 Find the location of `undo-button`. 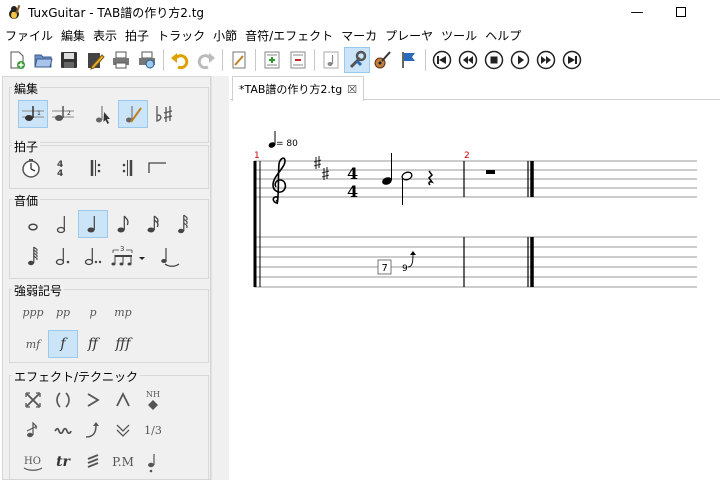

undo-button is located at coordinates (180, 60).